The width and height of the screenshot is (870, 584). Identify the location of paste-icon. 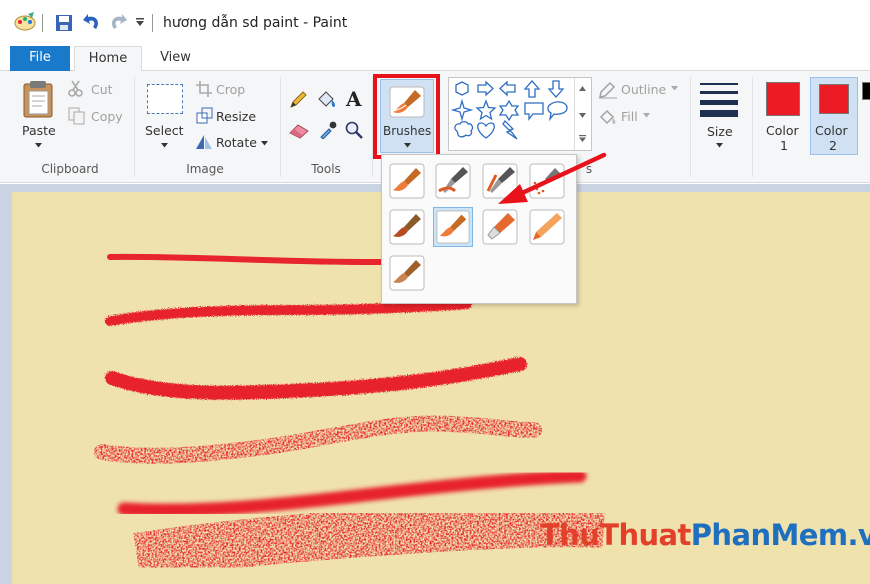
(38, 99).